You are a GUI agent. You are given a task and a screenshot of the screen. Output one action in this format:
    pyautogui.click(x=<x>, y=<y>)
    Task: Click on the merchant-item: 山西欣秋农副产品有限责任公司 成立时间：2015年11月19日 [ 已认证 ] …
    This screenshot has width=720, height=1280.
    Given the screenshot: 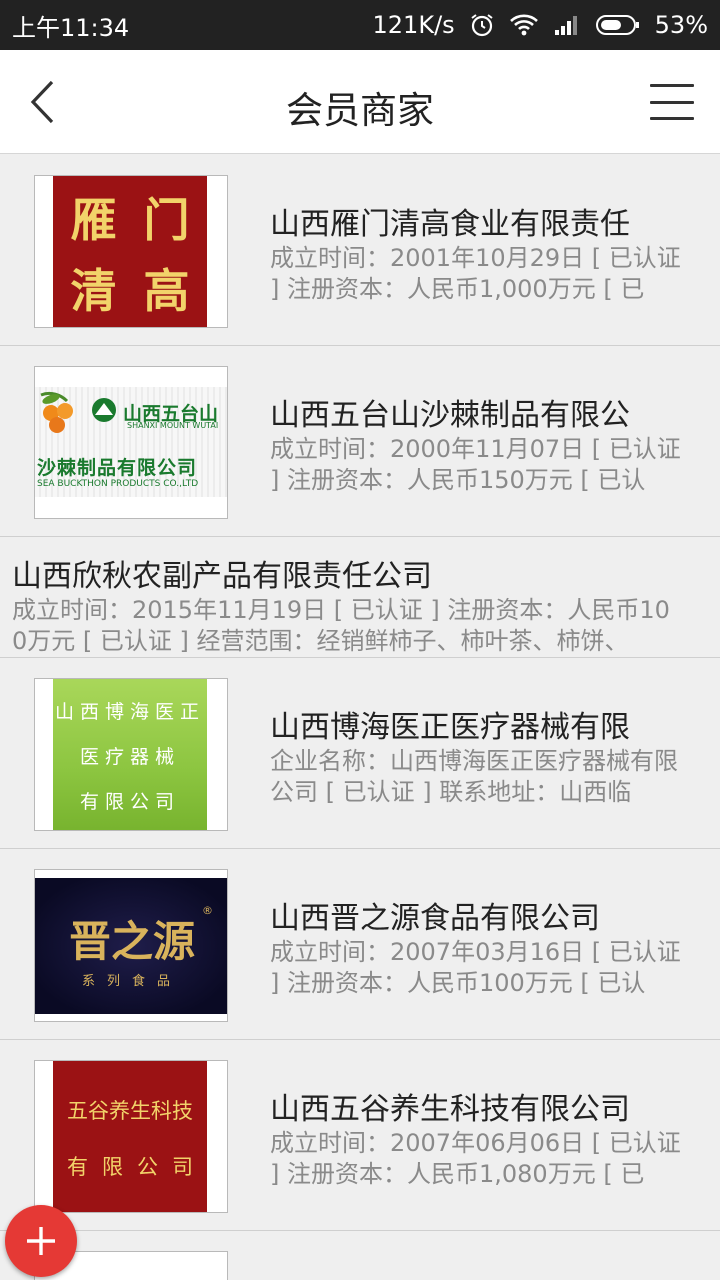 What is the action you would take?
    pyautogui.click(x=360, y=597)
    